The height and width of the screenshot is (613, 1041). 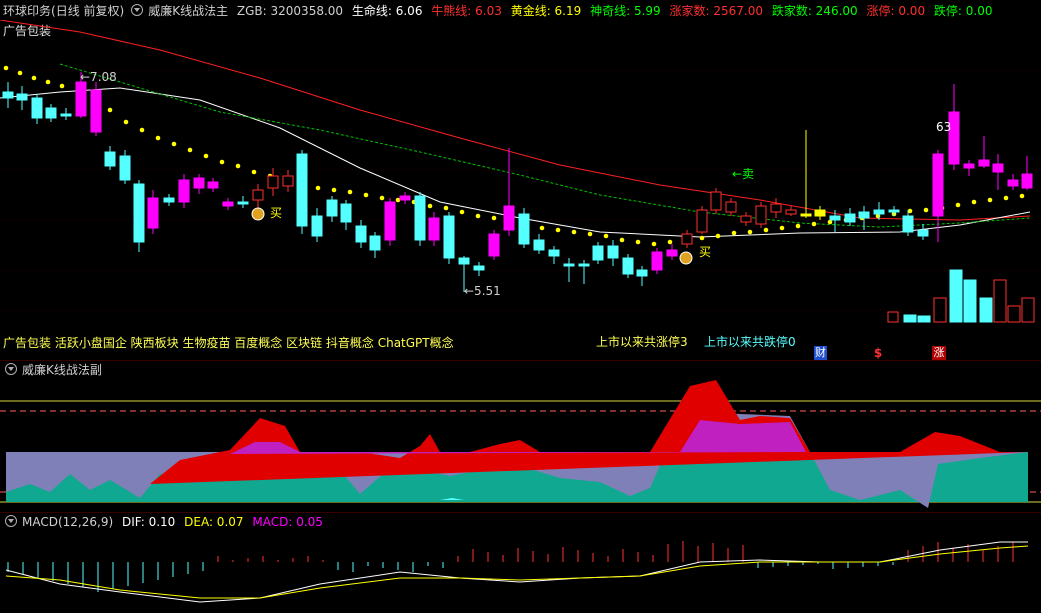 What do you see at coordinates (750, 342) in the screenshot?
I see `limit-down-stat: 上市以来共跌停0` at bounding box center [750, 342].